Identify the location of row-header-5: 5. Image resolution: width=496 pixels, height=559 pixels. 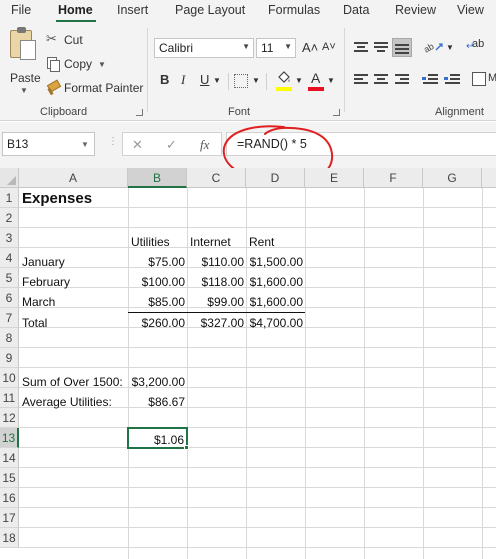
(9, 278).